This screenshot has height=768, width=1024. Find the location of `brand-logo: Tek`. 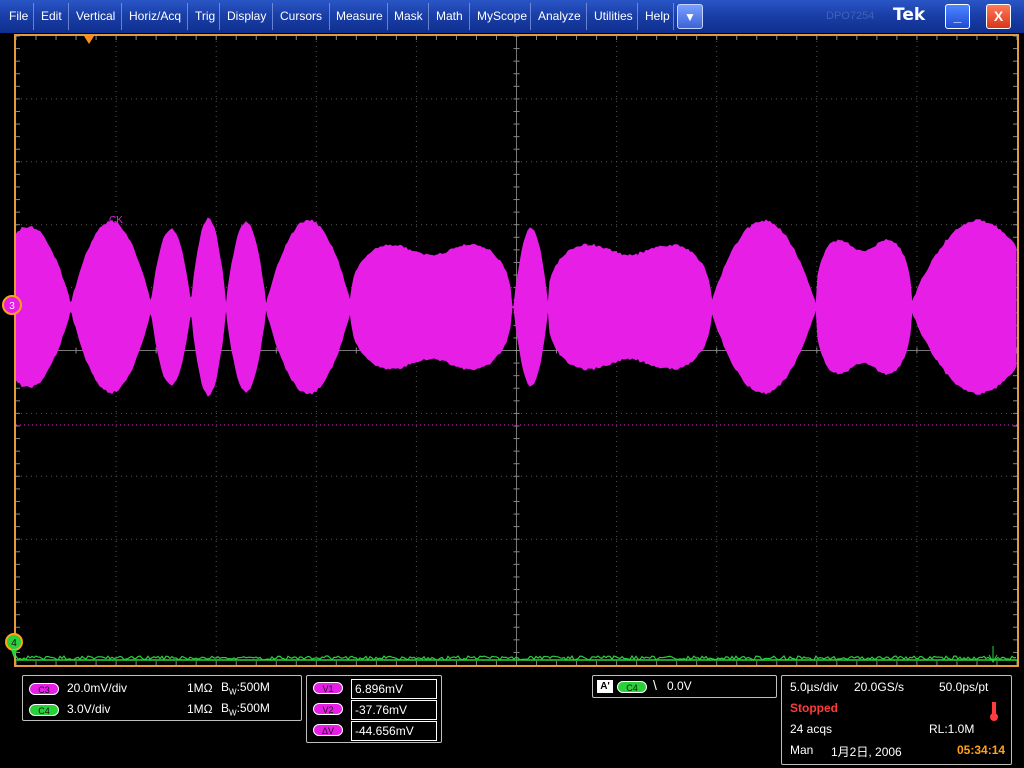

brand-logo: Tek is located at coordinates (909, 16).